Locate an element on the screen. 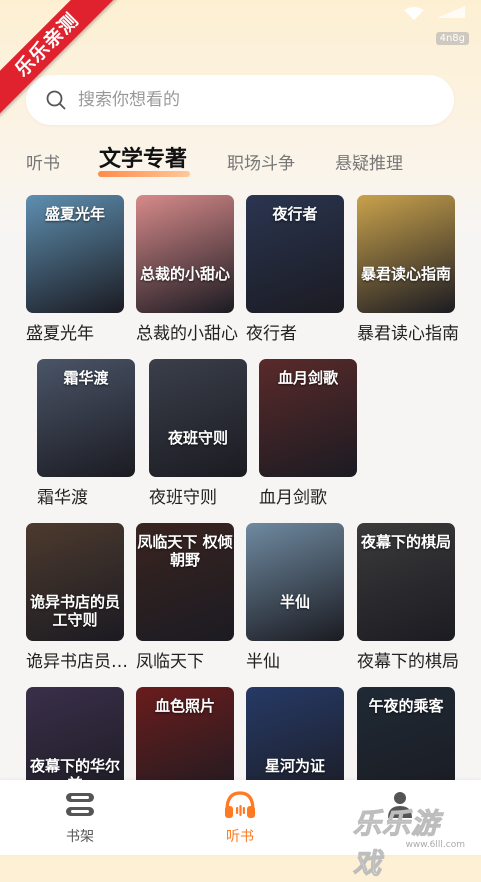 The height and width of the screenshot is (882, 481). nav-bookshelf: 书架 is located at coordinates (80, 818).